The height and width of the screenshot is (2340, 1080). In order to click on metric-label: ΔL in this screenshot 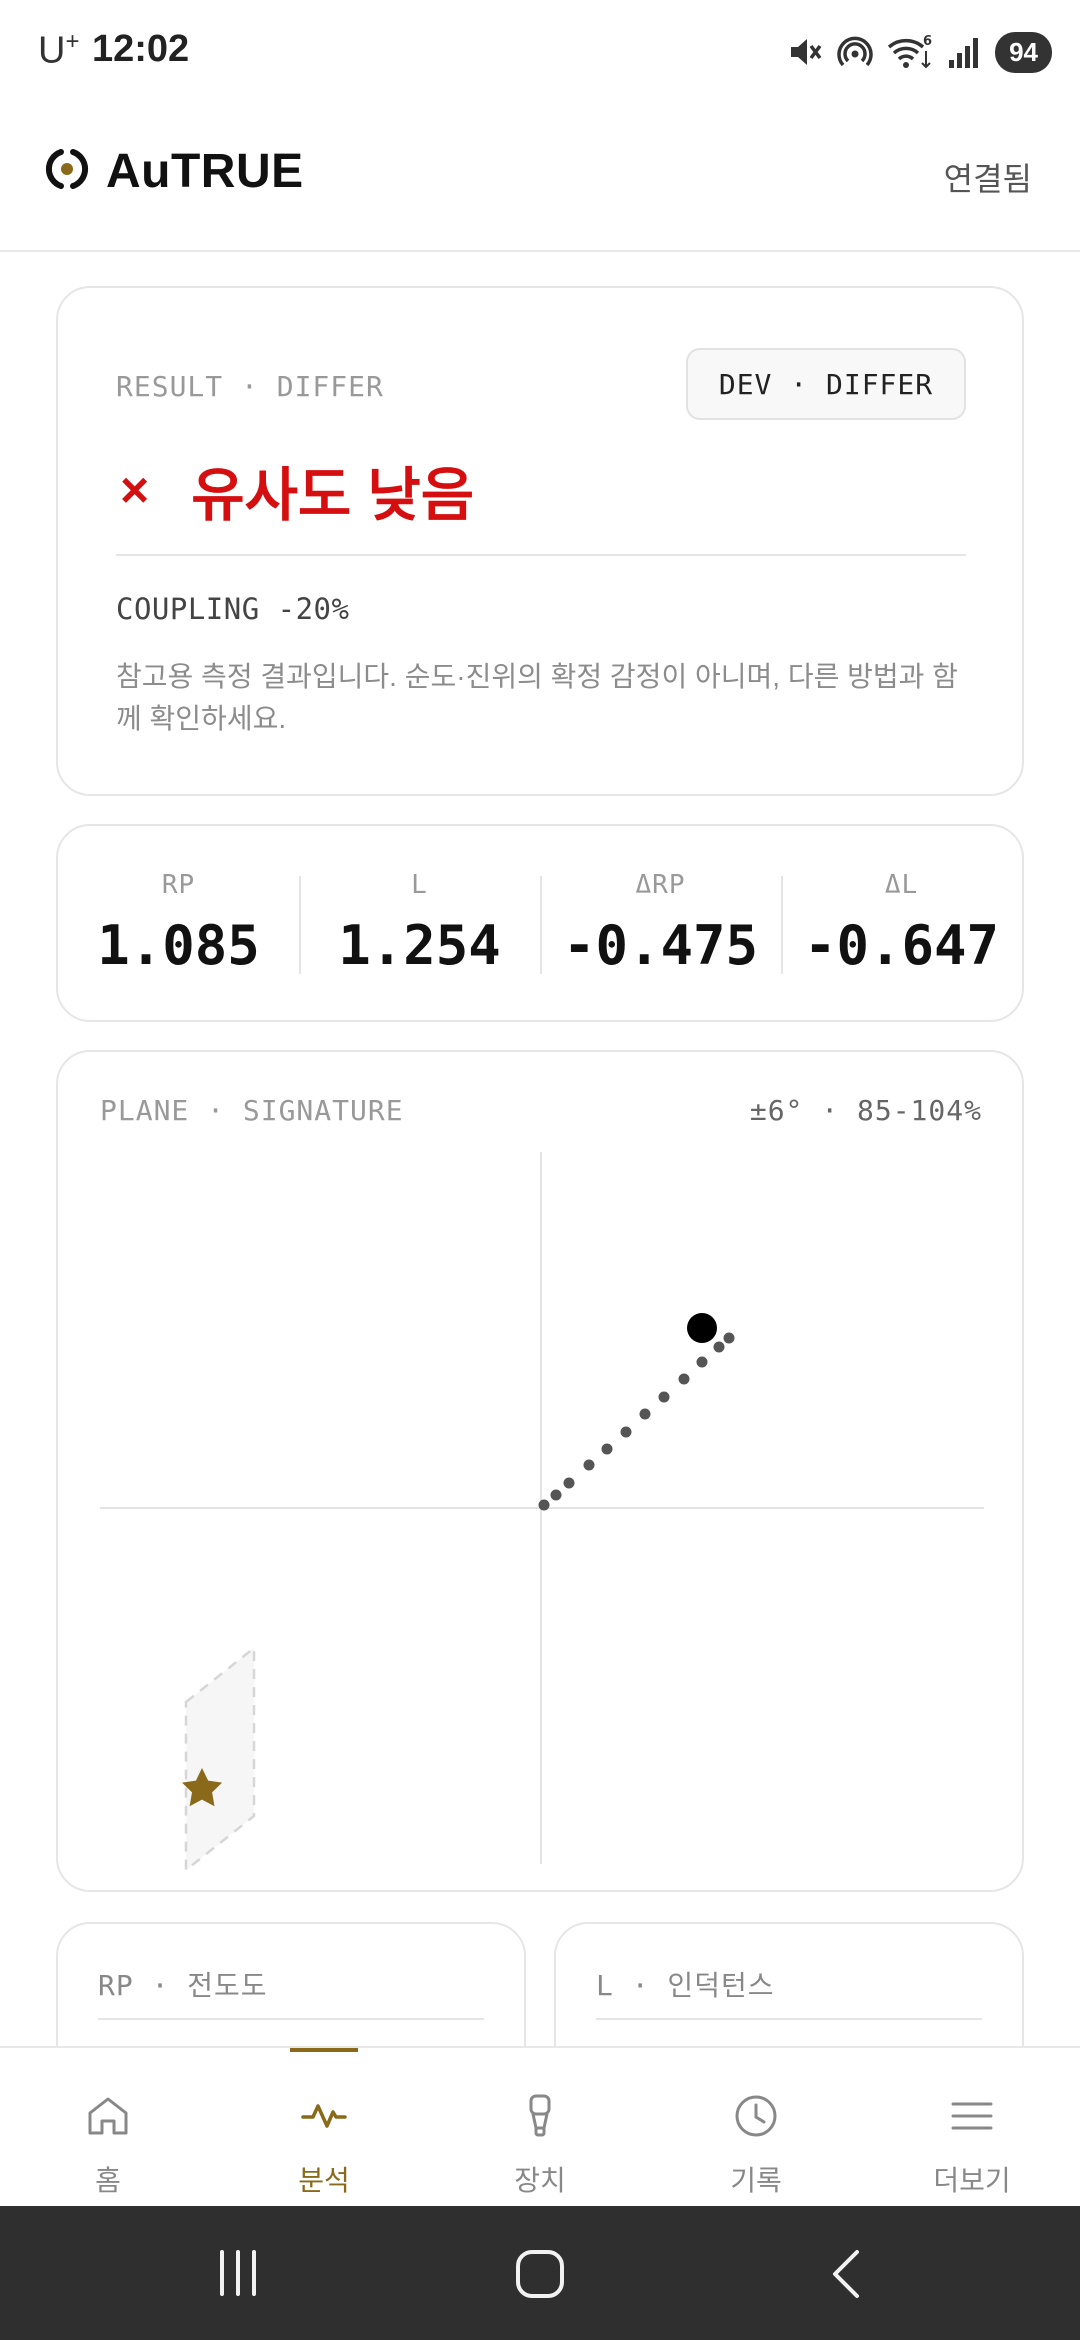, I will do `click(901, 884)`.